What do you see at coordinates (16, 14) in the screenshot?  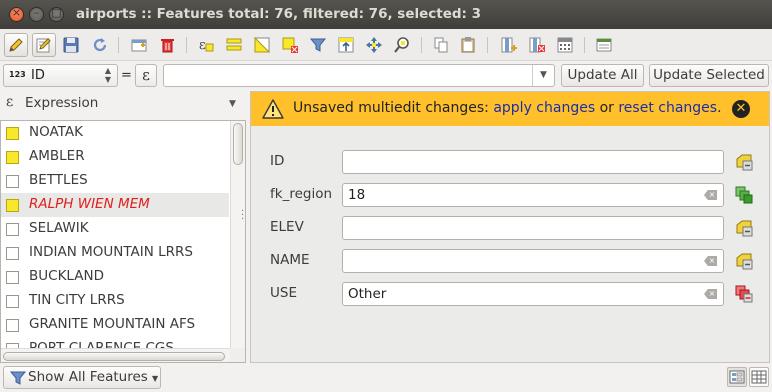 I see `close-window-button: ×` at bounding box center [16, 14].